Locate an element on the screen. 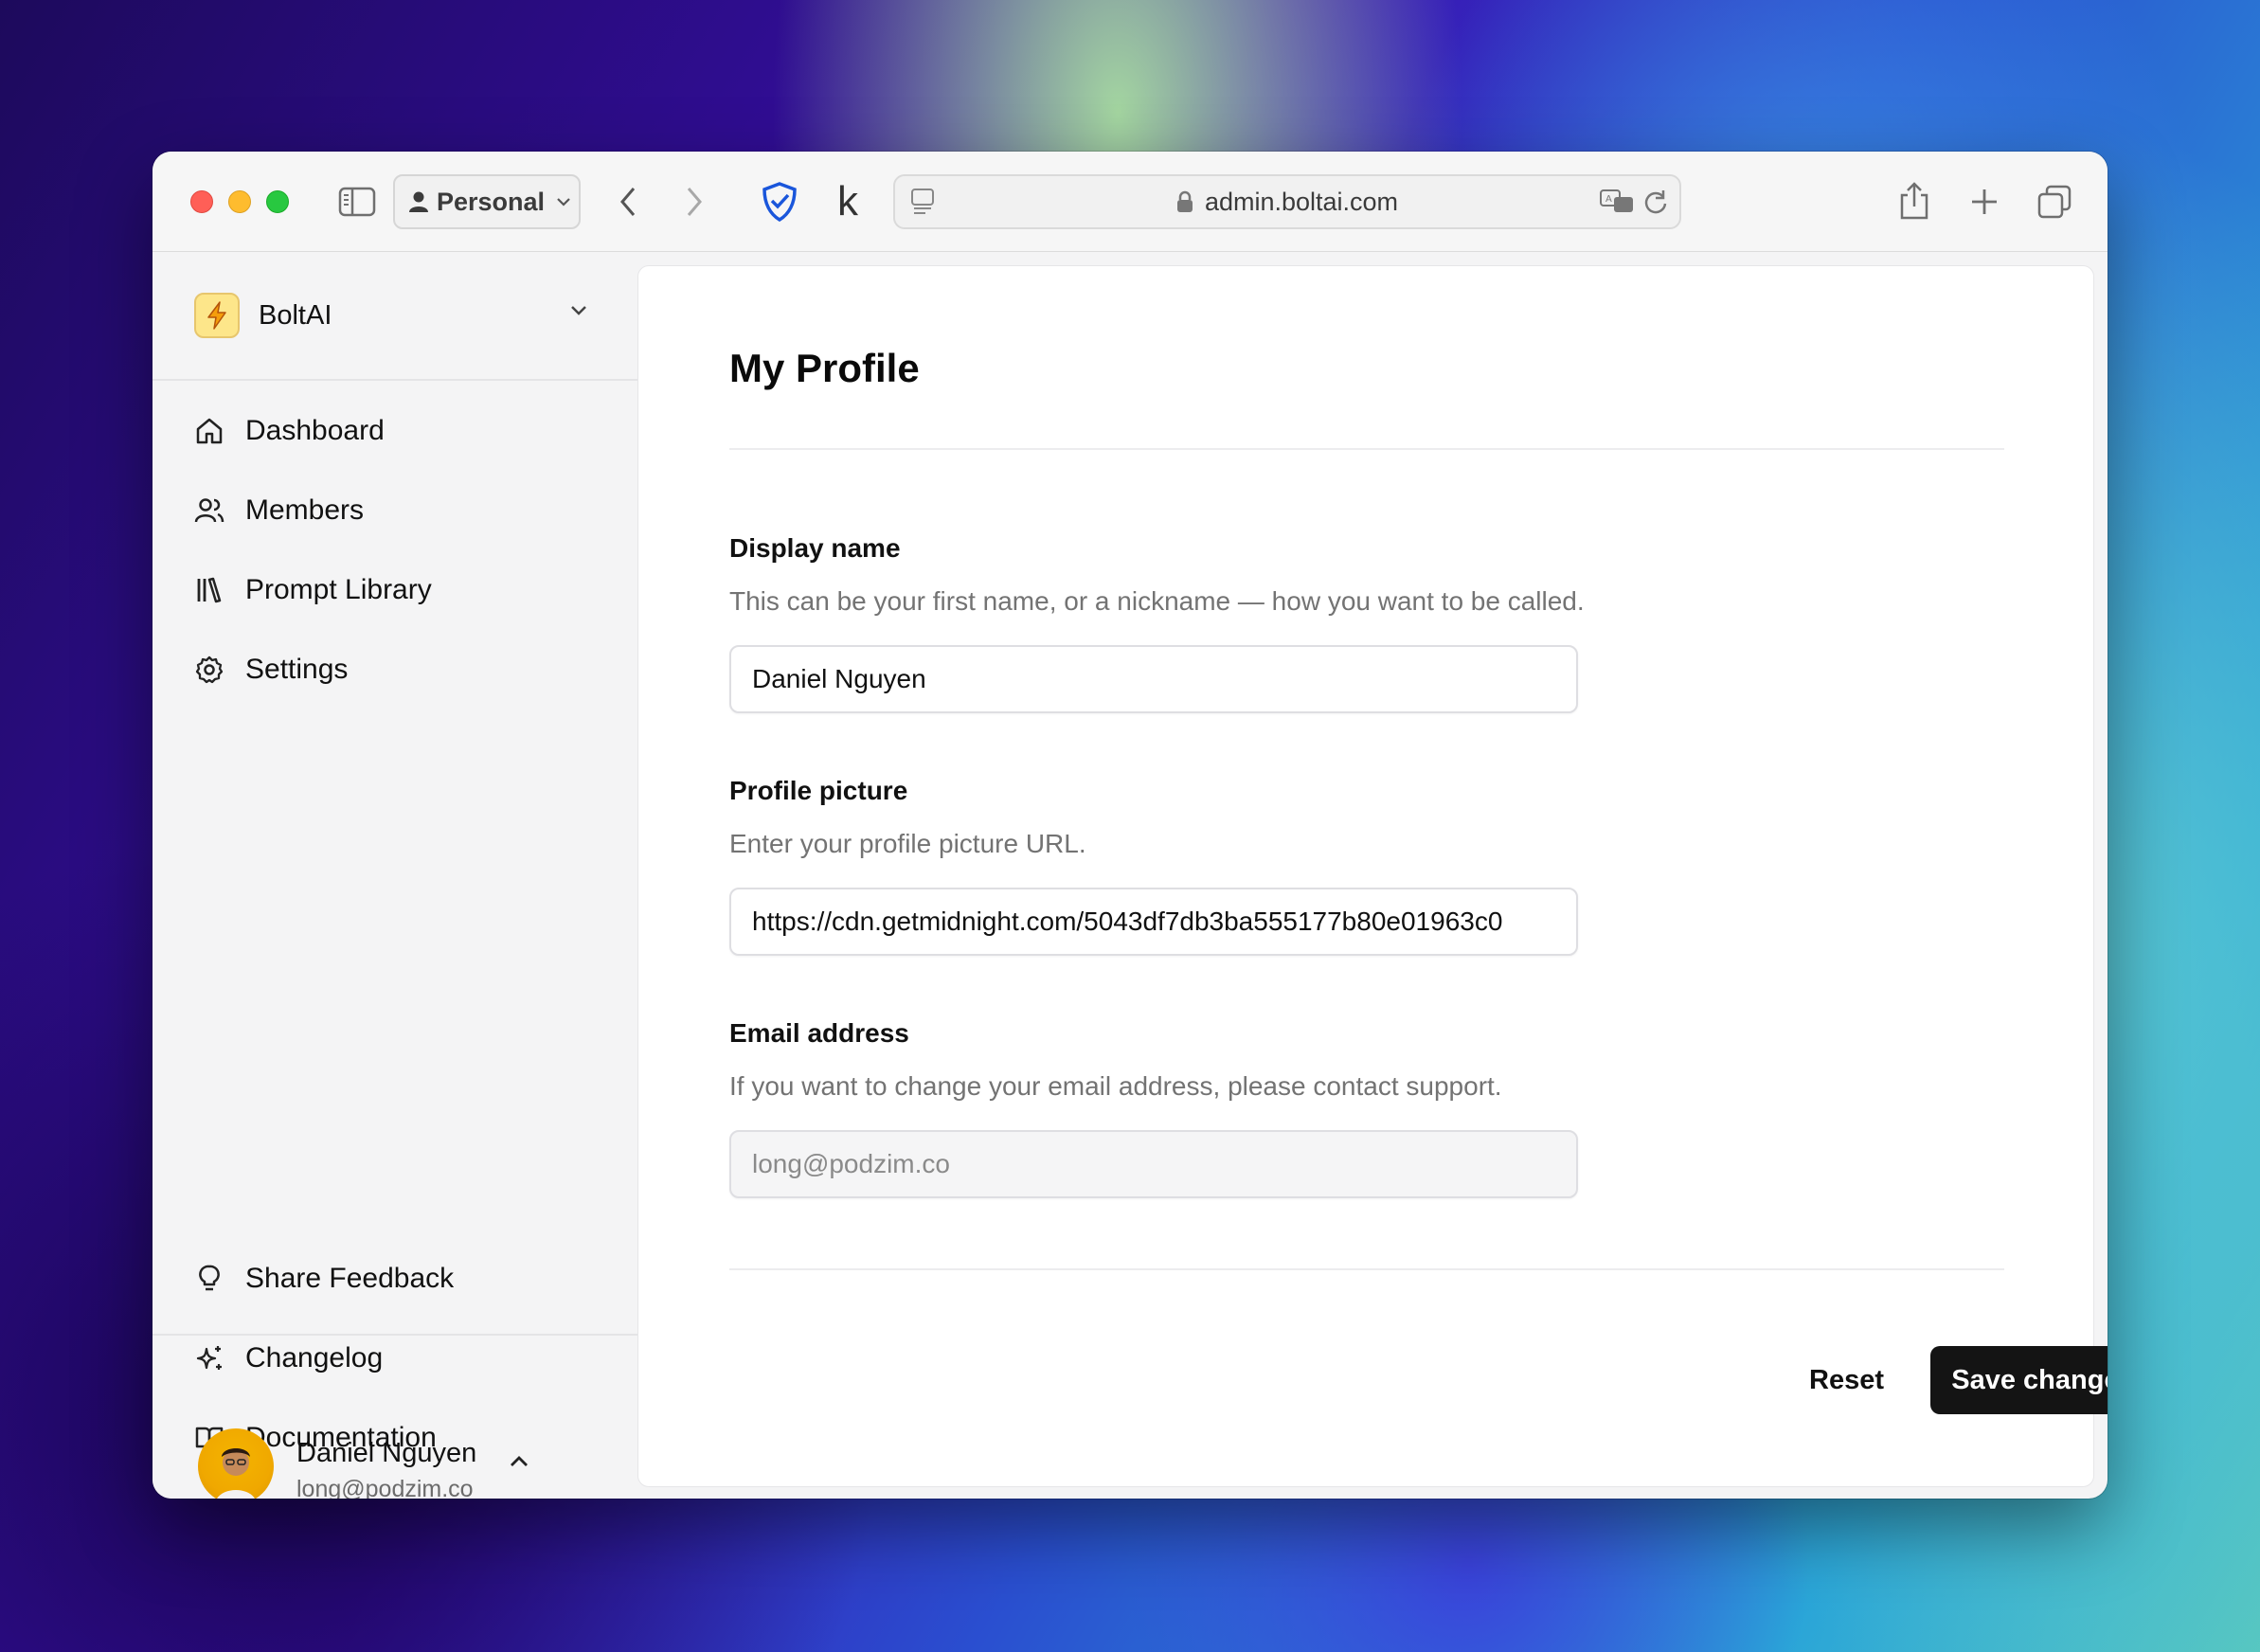 This screenshot has height=1652, width=2260. forward-button is located at coordinates (694, 202).